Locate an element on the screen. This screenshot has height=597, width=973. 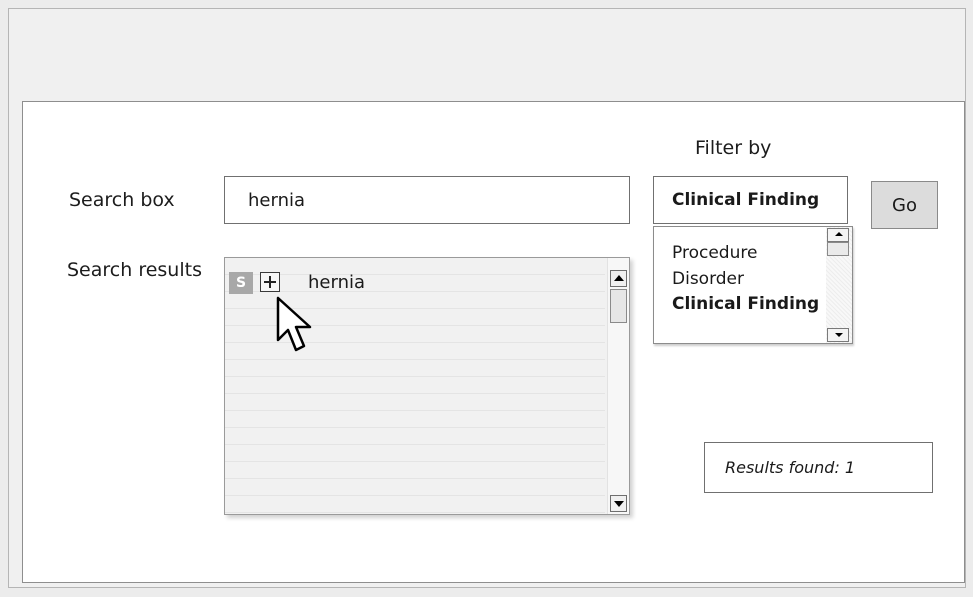
filter-option-procedure: Procedure is located at coordinates (714, 253).